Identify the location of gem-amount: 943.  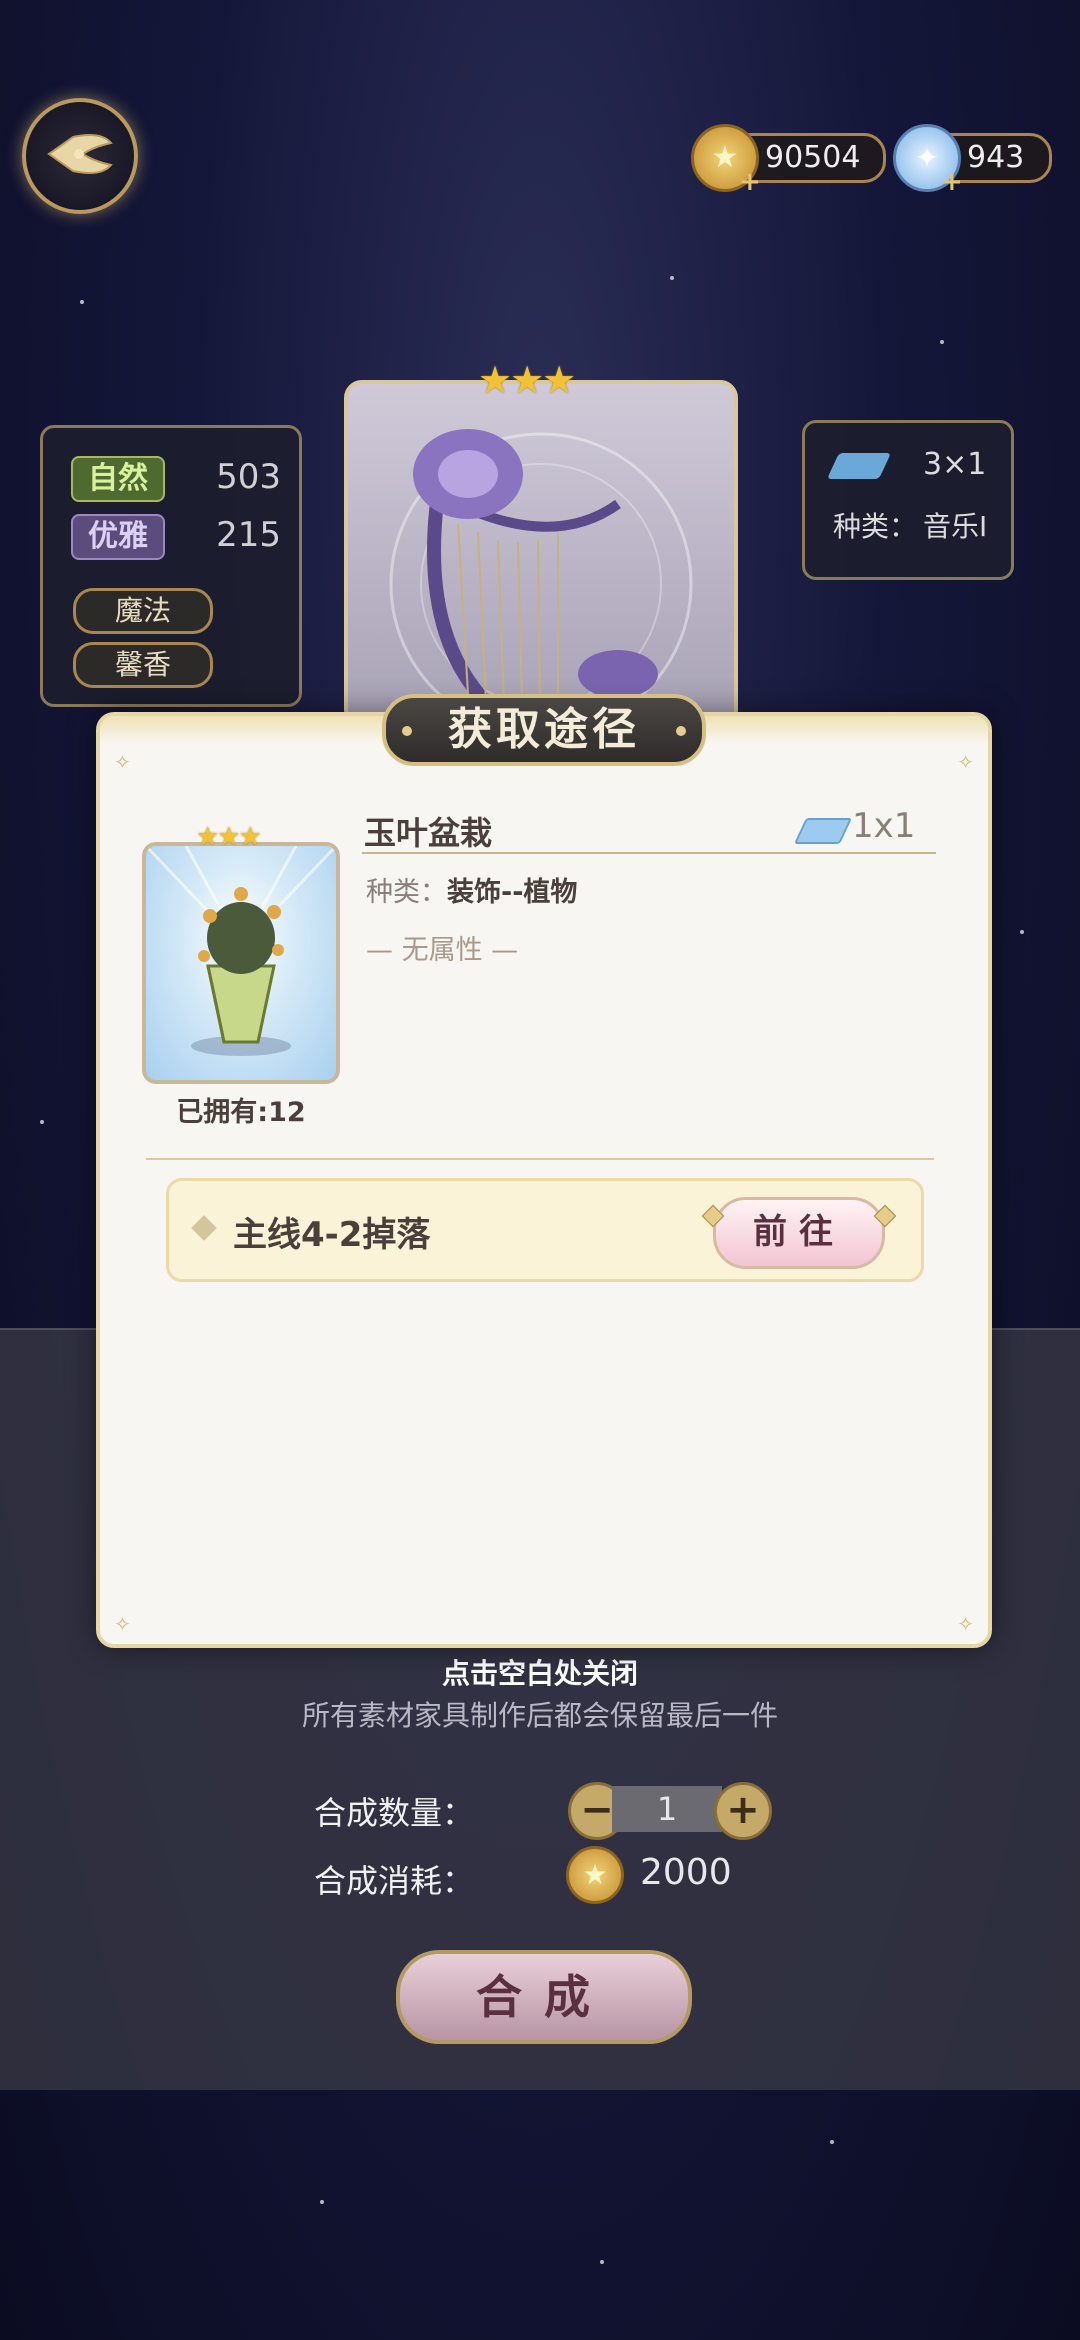
(996, 157).